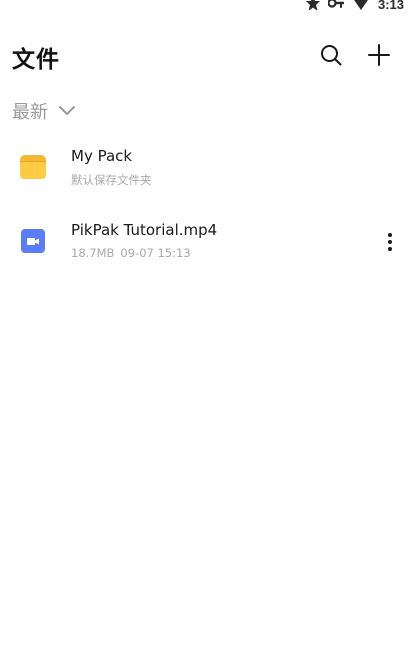 This screenshot has height=671, width=410. I want to click on sort-label: 最新, so click(30, 112).